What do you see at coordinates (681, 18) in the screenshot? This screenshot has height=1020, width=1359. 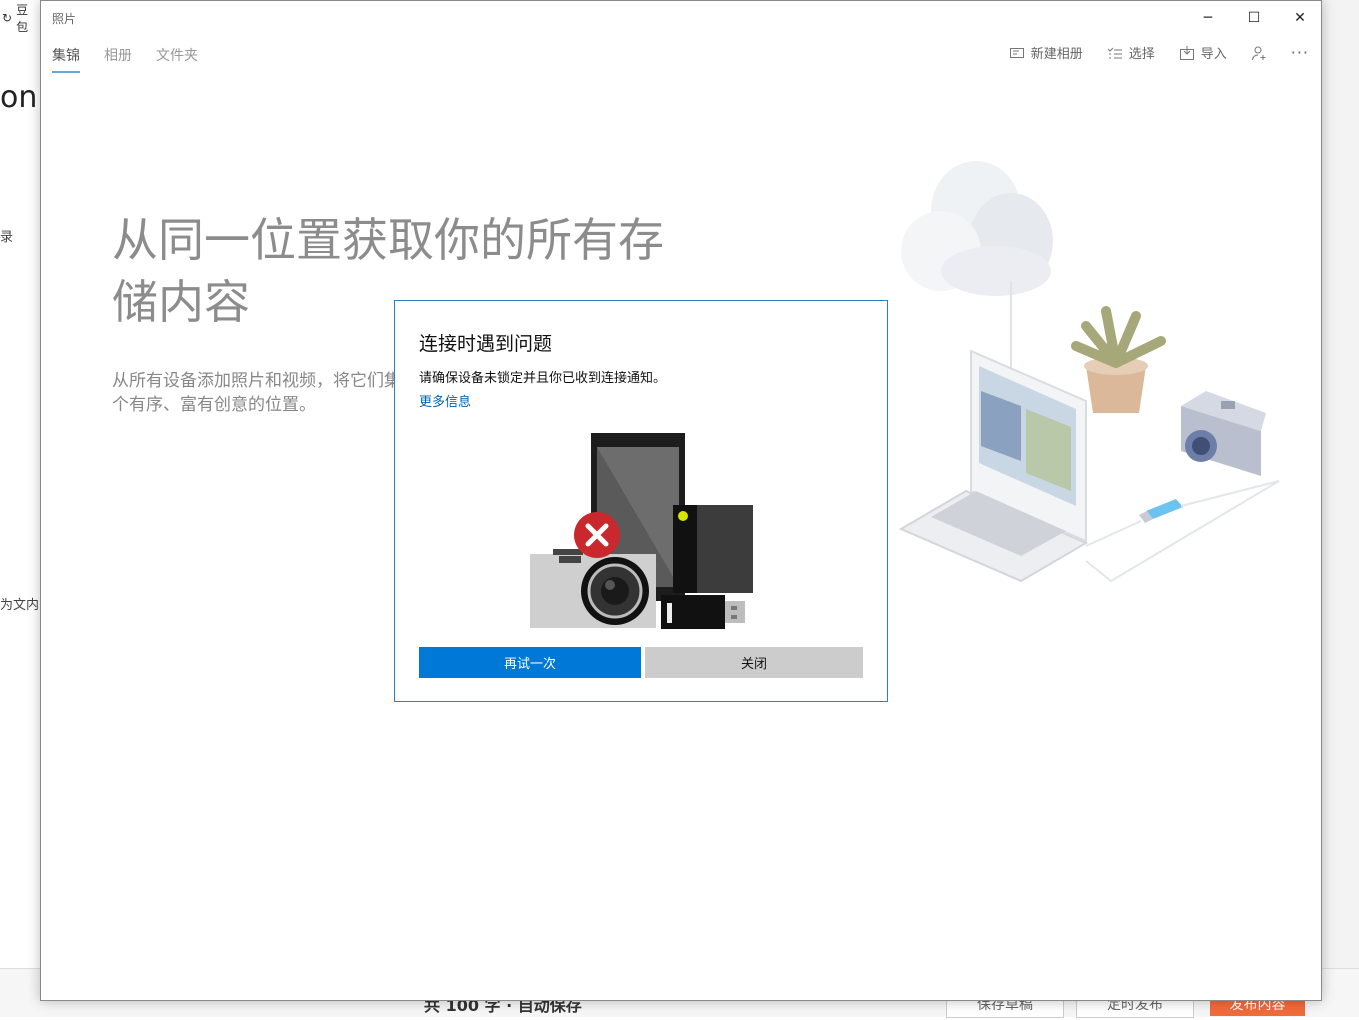 I see `title-bar: 照片 ─ ☐ ✕` at bounding box center [681, 18].